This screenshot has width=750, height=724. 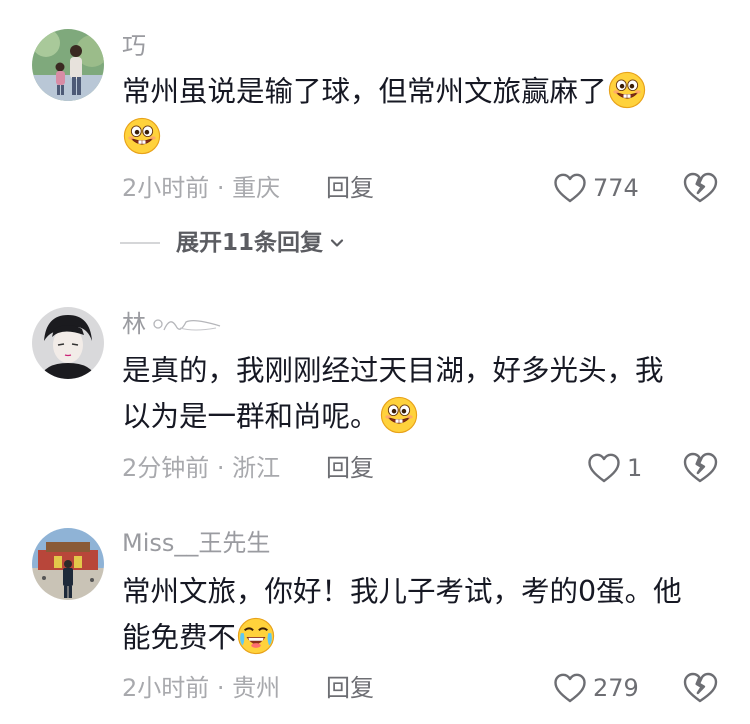 What do you see at coordinates (134, 324) in the screenshot?
I see `username-text: 林` at bounding box center [134, 324].